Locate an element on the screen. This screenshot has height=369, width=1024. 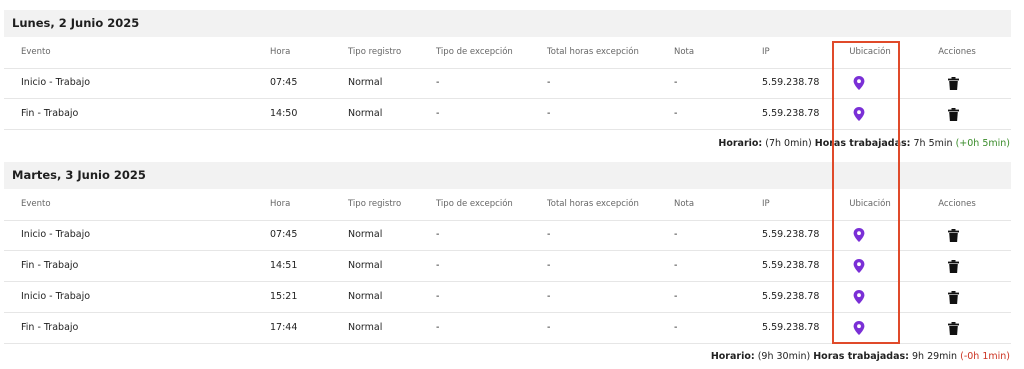
cell-hora: 14:50 is located at coordinates (284, 113).